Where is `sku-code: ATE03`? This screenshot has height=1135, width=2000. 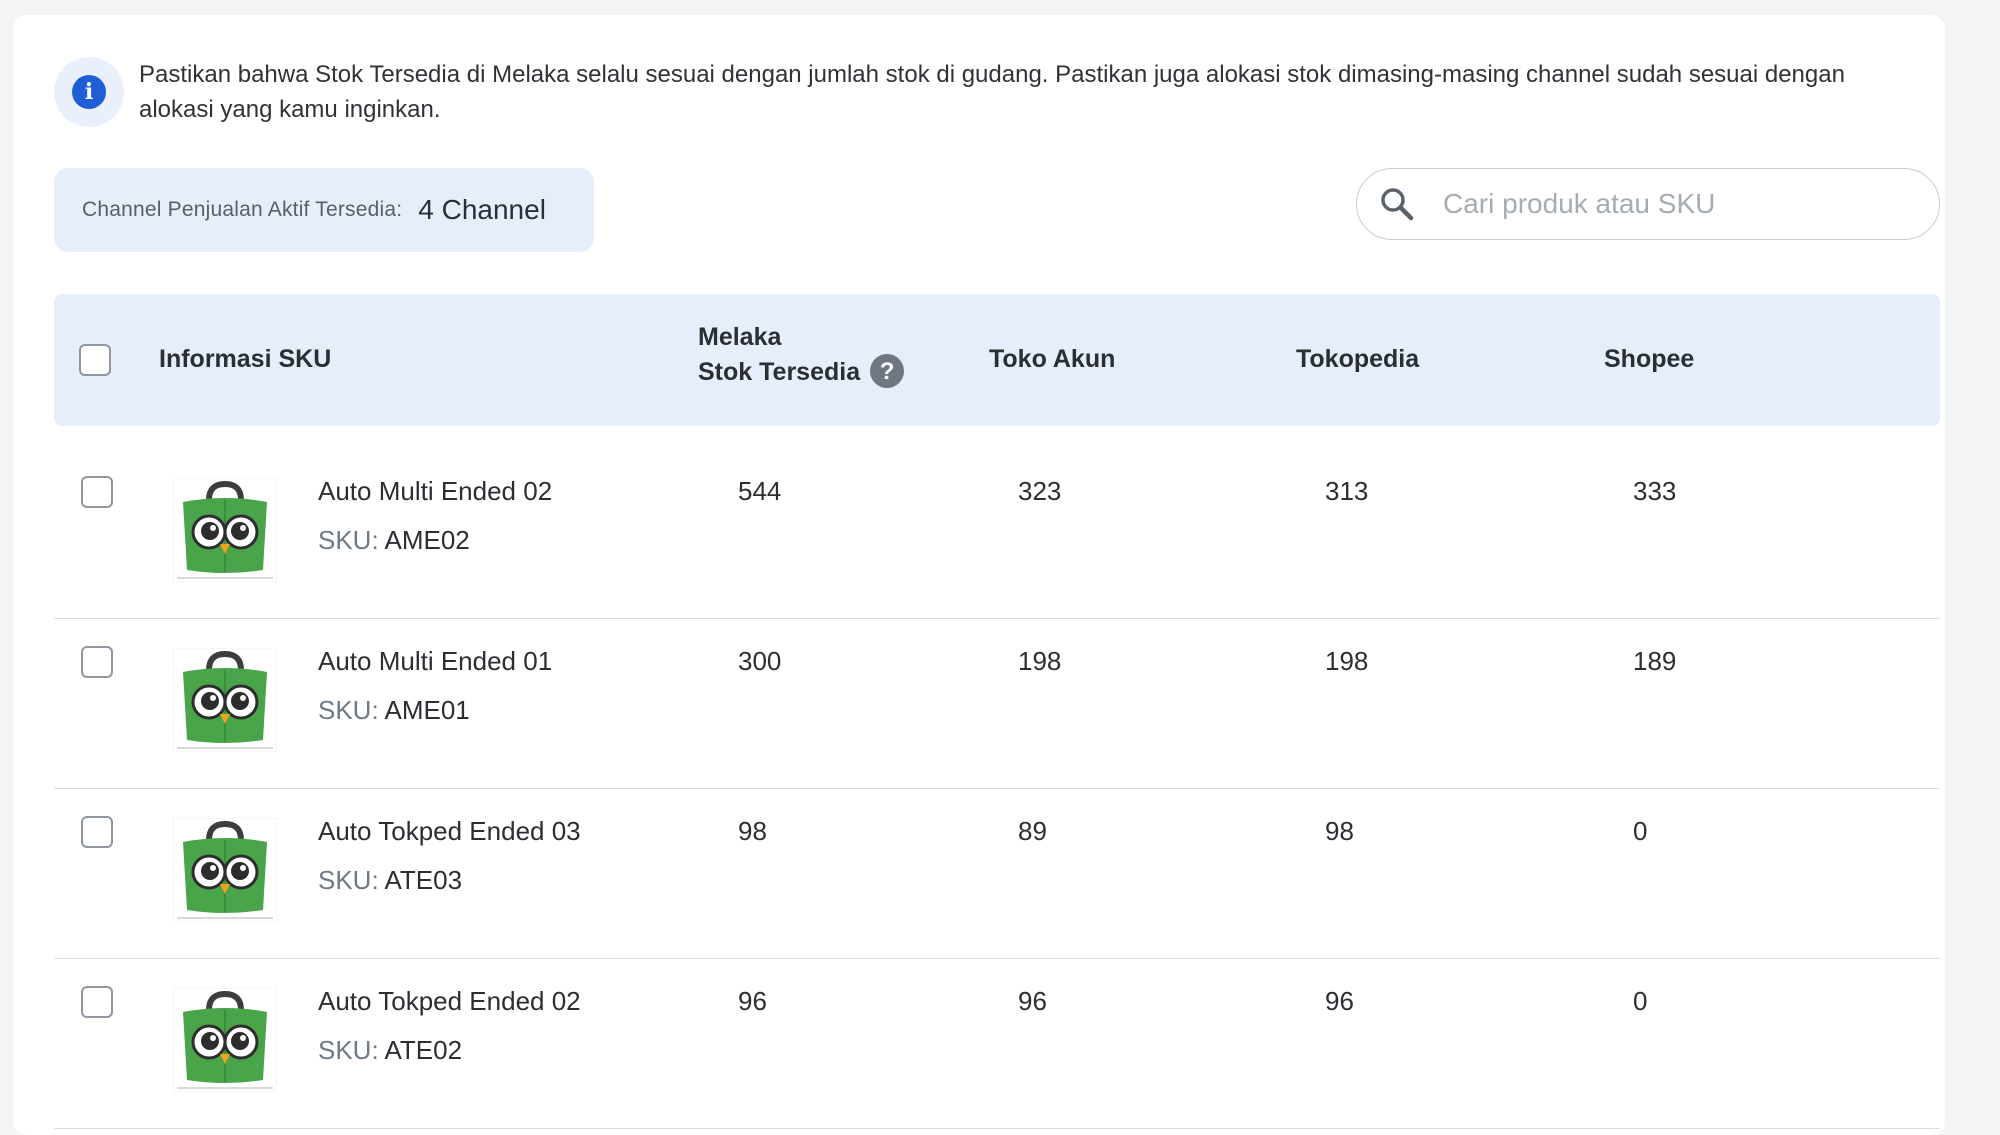 sku-code: ATE03 is located at coordinates (423, 880).